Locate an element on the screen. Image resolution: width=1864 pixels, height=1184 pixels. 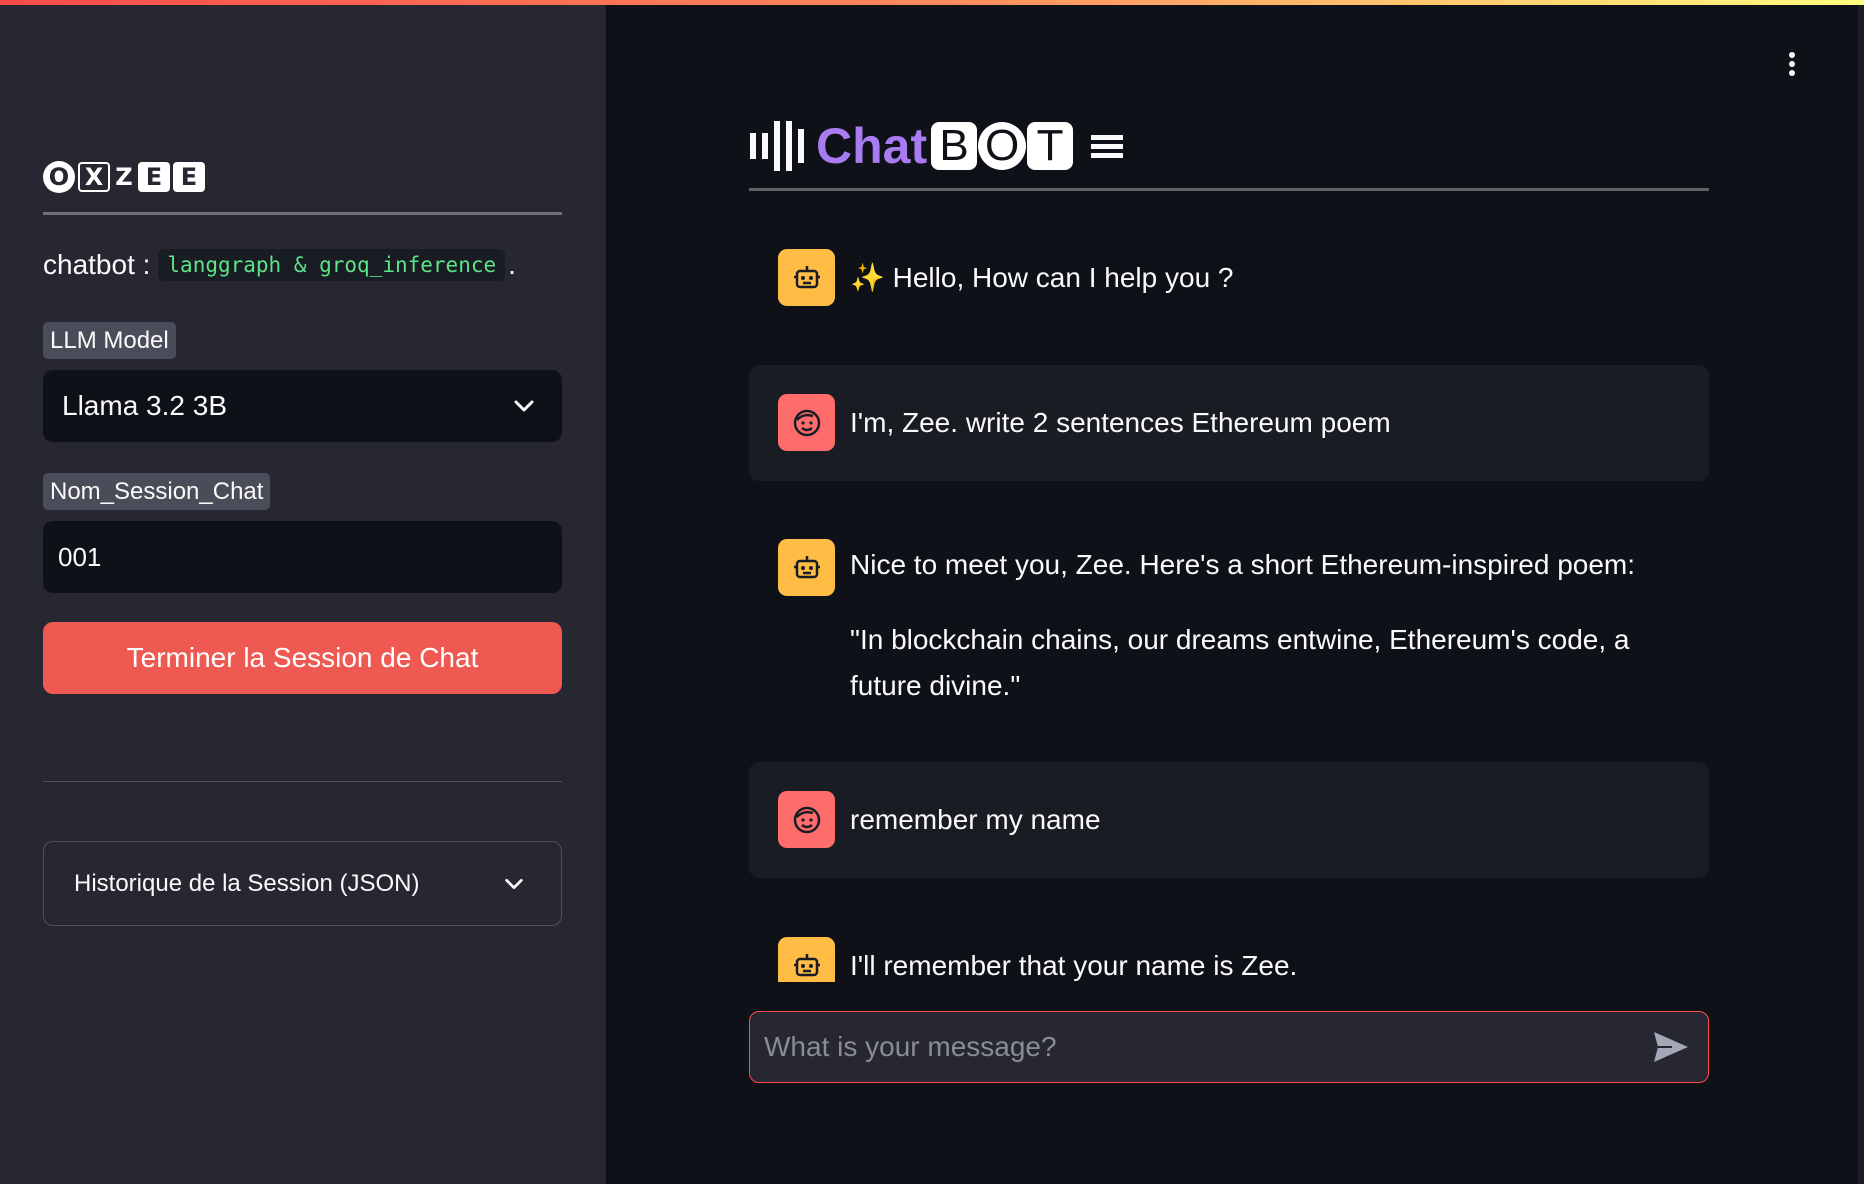
logo-letter-e1: E is located at coordinates (154, 177).